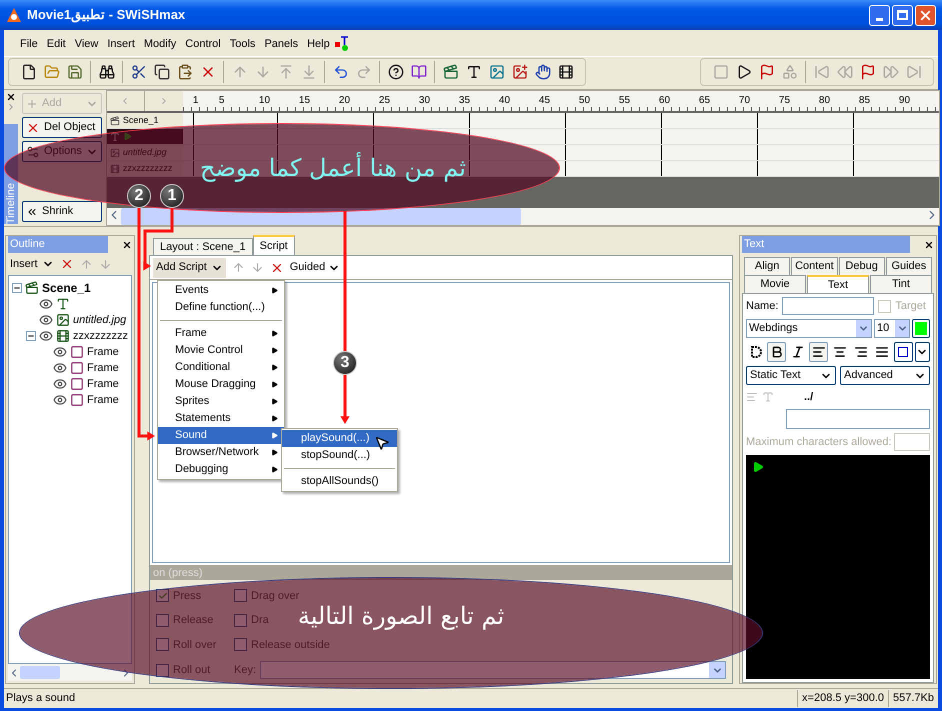 The height and width of the screenshot is (711, 942). I want to click on menu-item: View, so click(86, 44).